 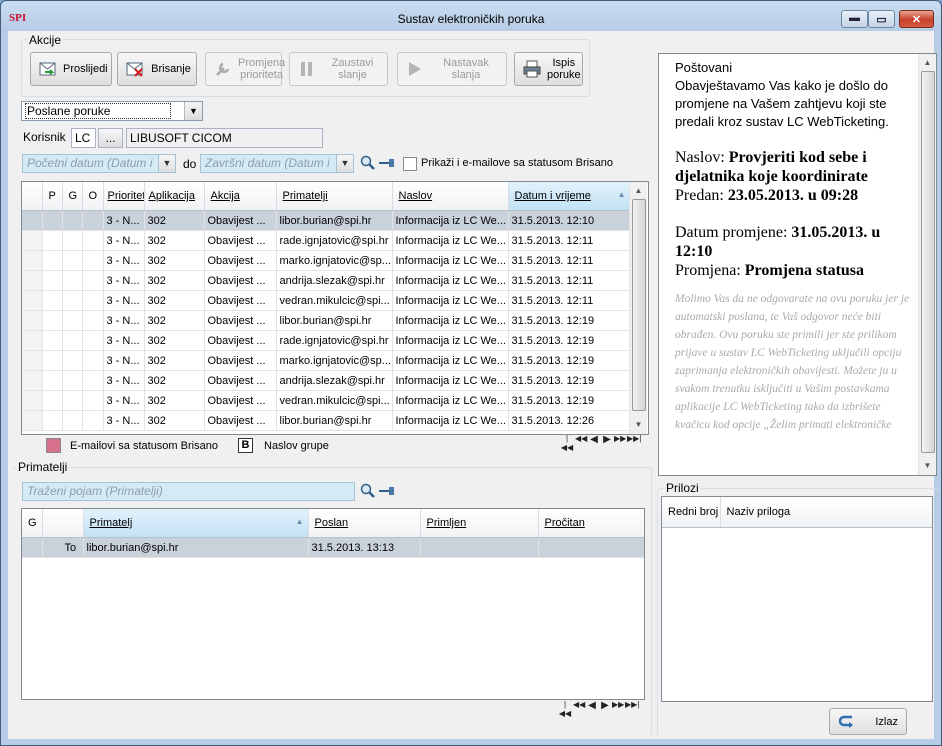 I want to click on stop-sending-label: Zaustavi slanje, so click(x=352, y=69).